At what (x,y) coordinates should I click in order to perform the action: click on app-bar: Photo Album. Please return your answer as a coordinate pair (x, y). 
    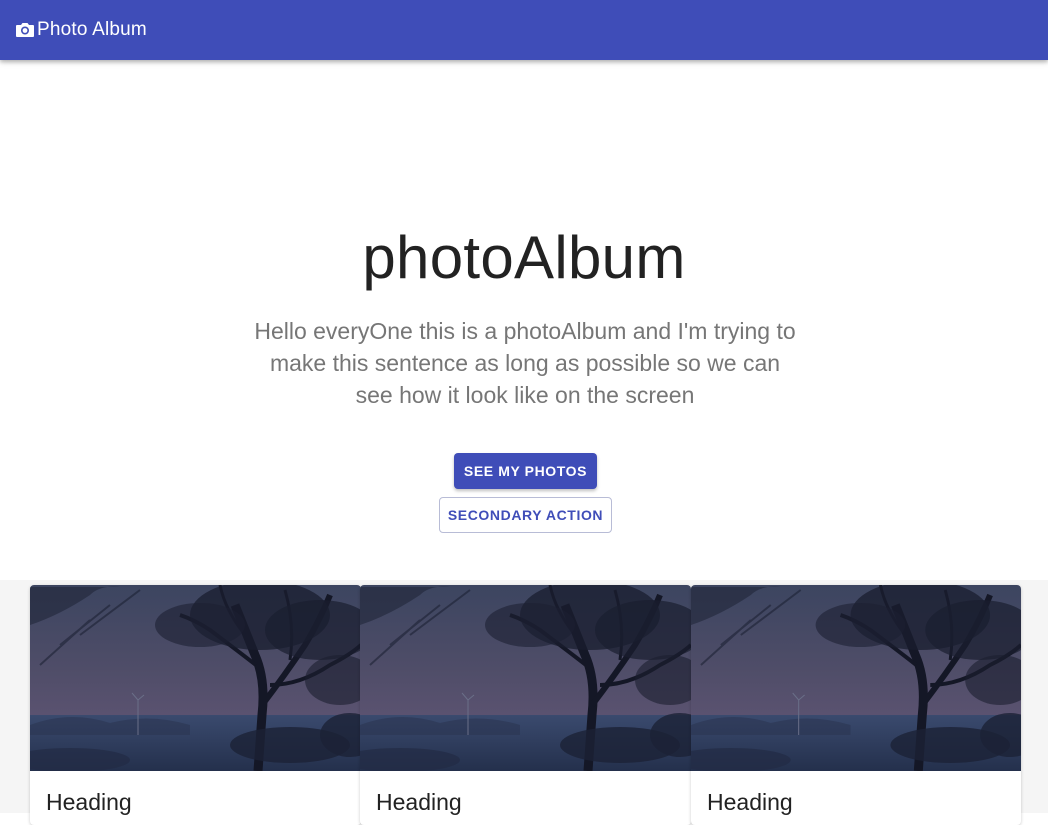
    Looking at the image, I should click on (524, 30).